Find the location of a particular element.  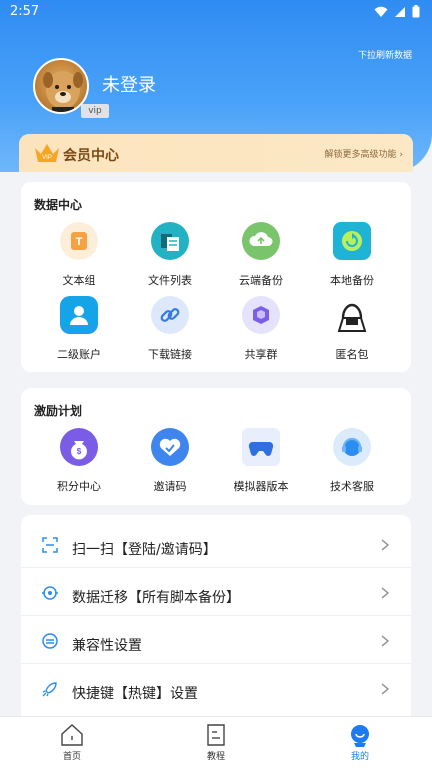

tab-label: 教程 is located at coordinates (215, 757).